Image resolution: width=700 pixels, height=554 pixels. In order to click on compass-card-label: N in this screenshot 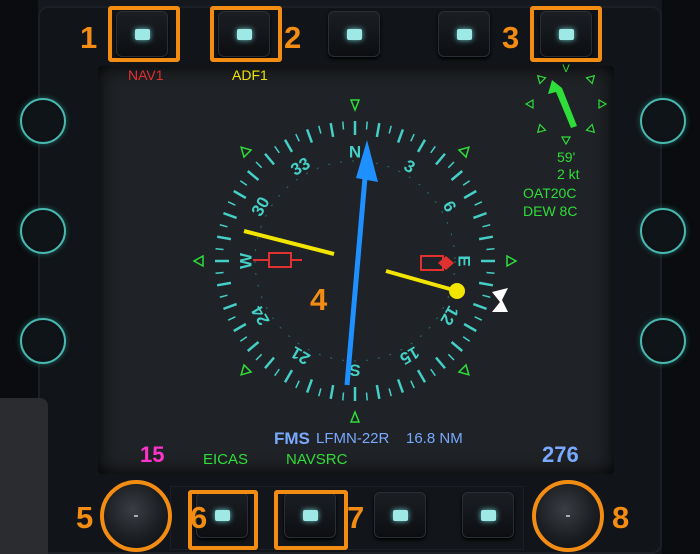, I will do `click(355, 151)`.